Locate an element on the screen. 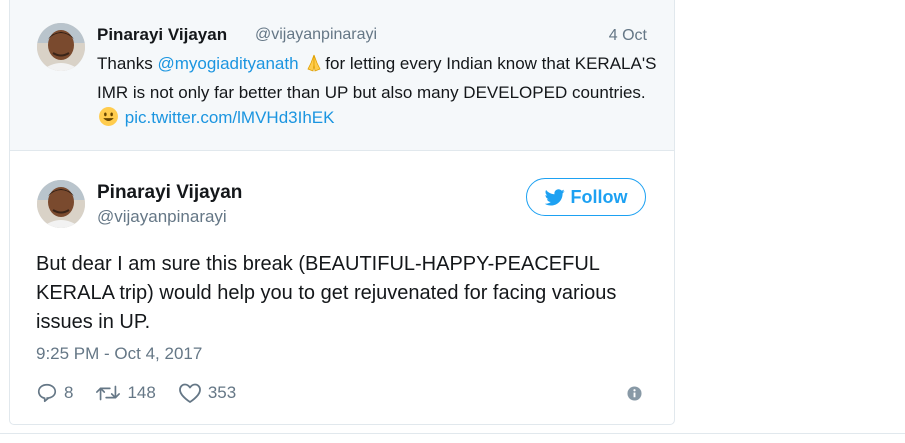 This screenshot has height=443, width=905. quoted-author-name: Pinarayi Vijayan is located at coordinates (162, 35).